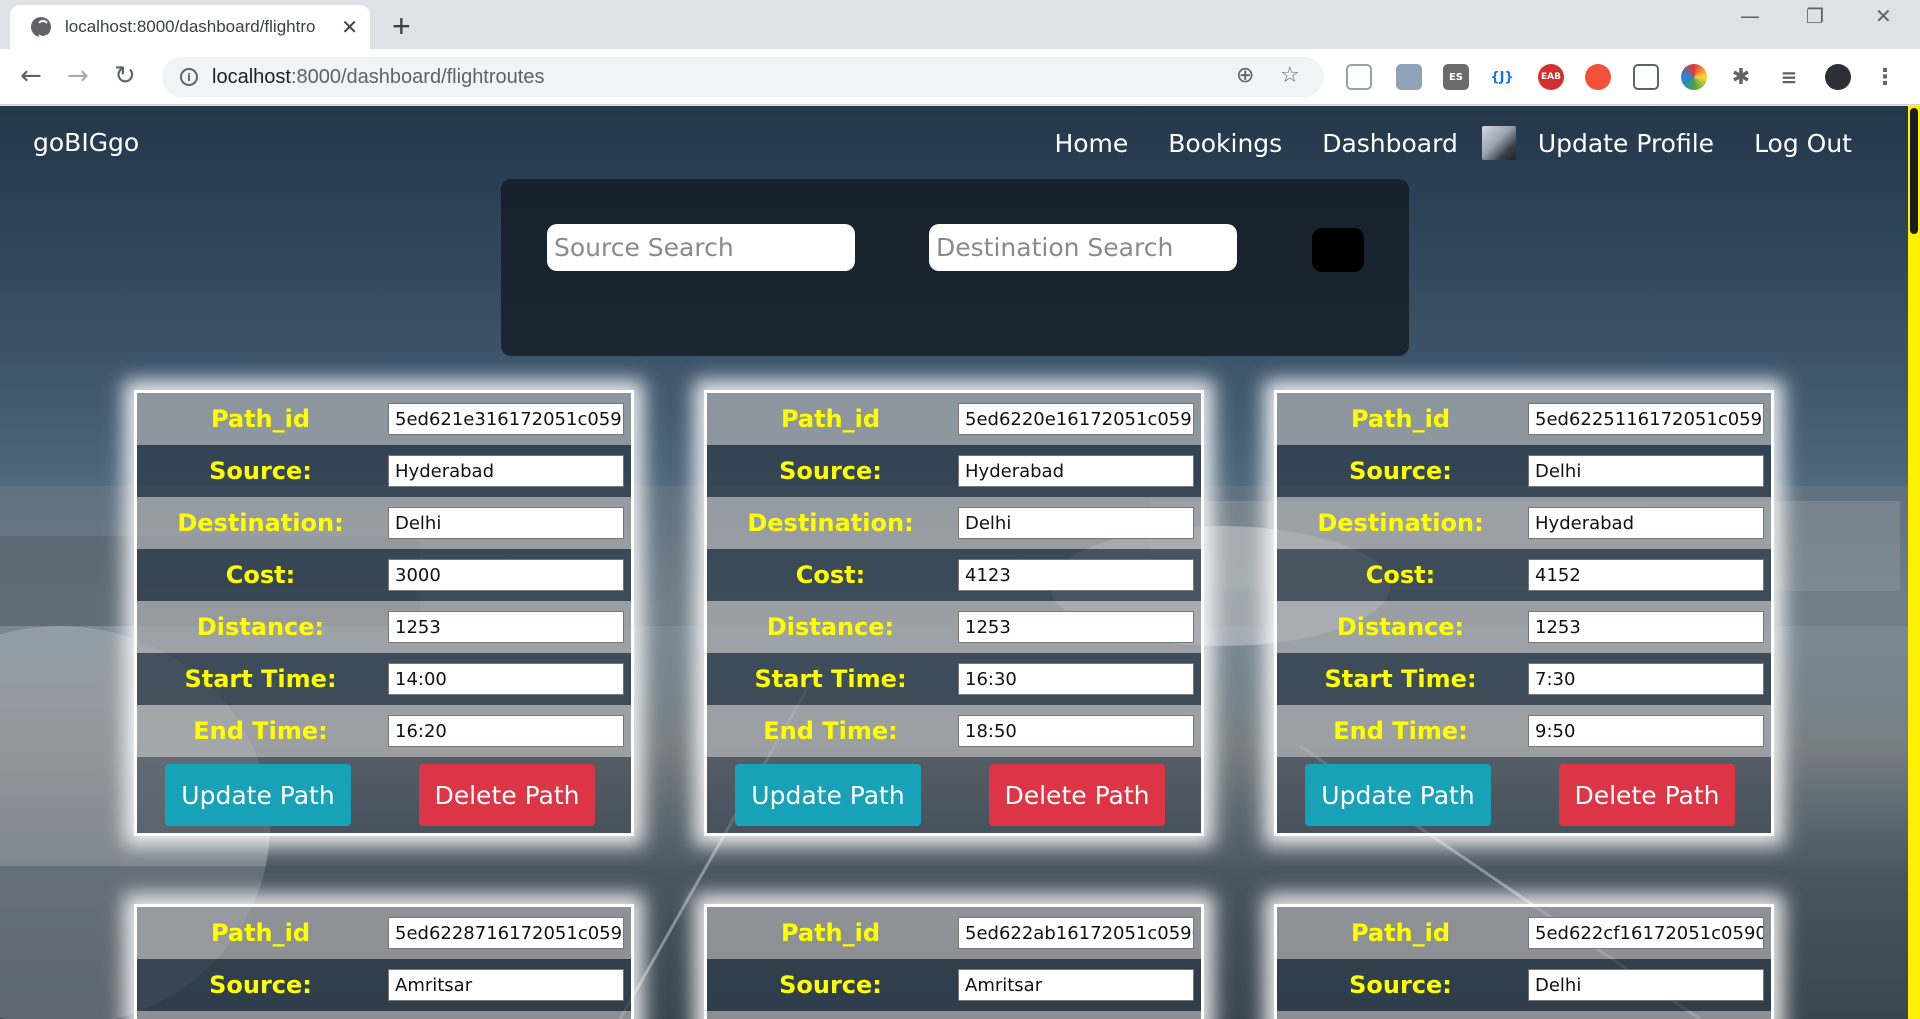 The width and height of the screenshot is (1920, 1019). What do you see at coordinates (1815, 16) in the screenshot?
I see `restore-icon: ❐` at bounding box center [1815, 16].